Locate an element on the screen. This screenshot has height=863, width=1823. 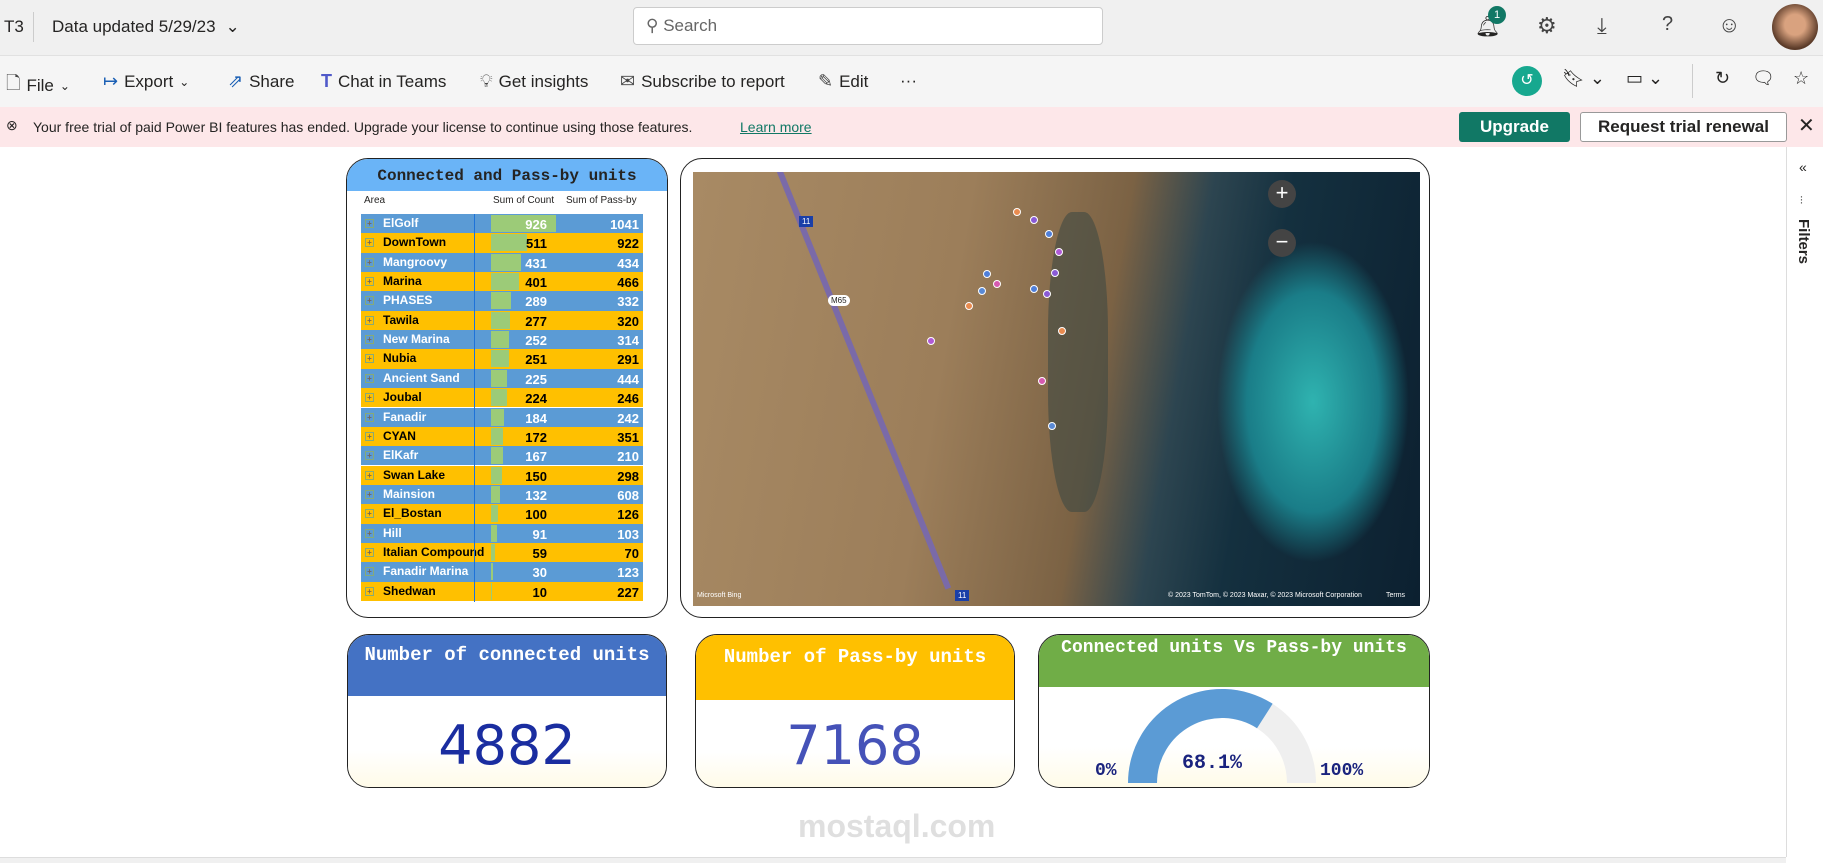
export-icon: ↦ is located at coordinates (111, 81).